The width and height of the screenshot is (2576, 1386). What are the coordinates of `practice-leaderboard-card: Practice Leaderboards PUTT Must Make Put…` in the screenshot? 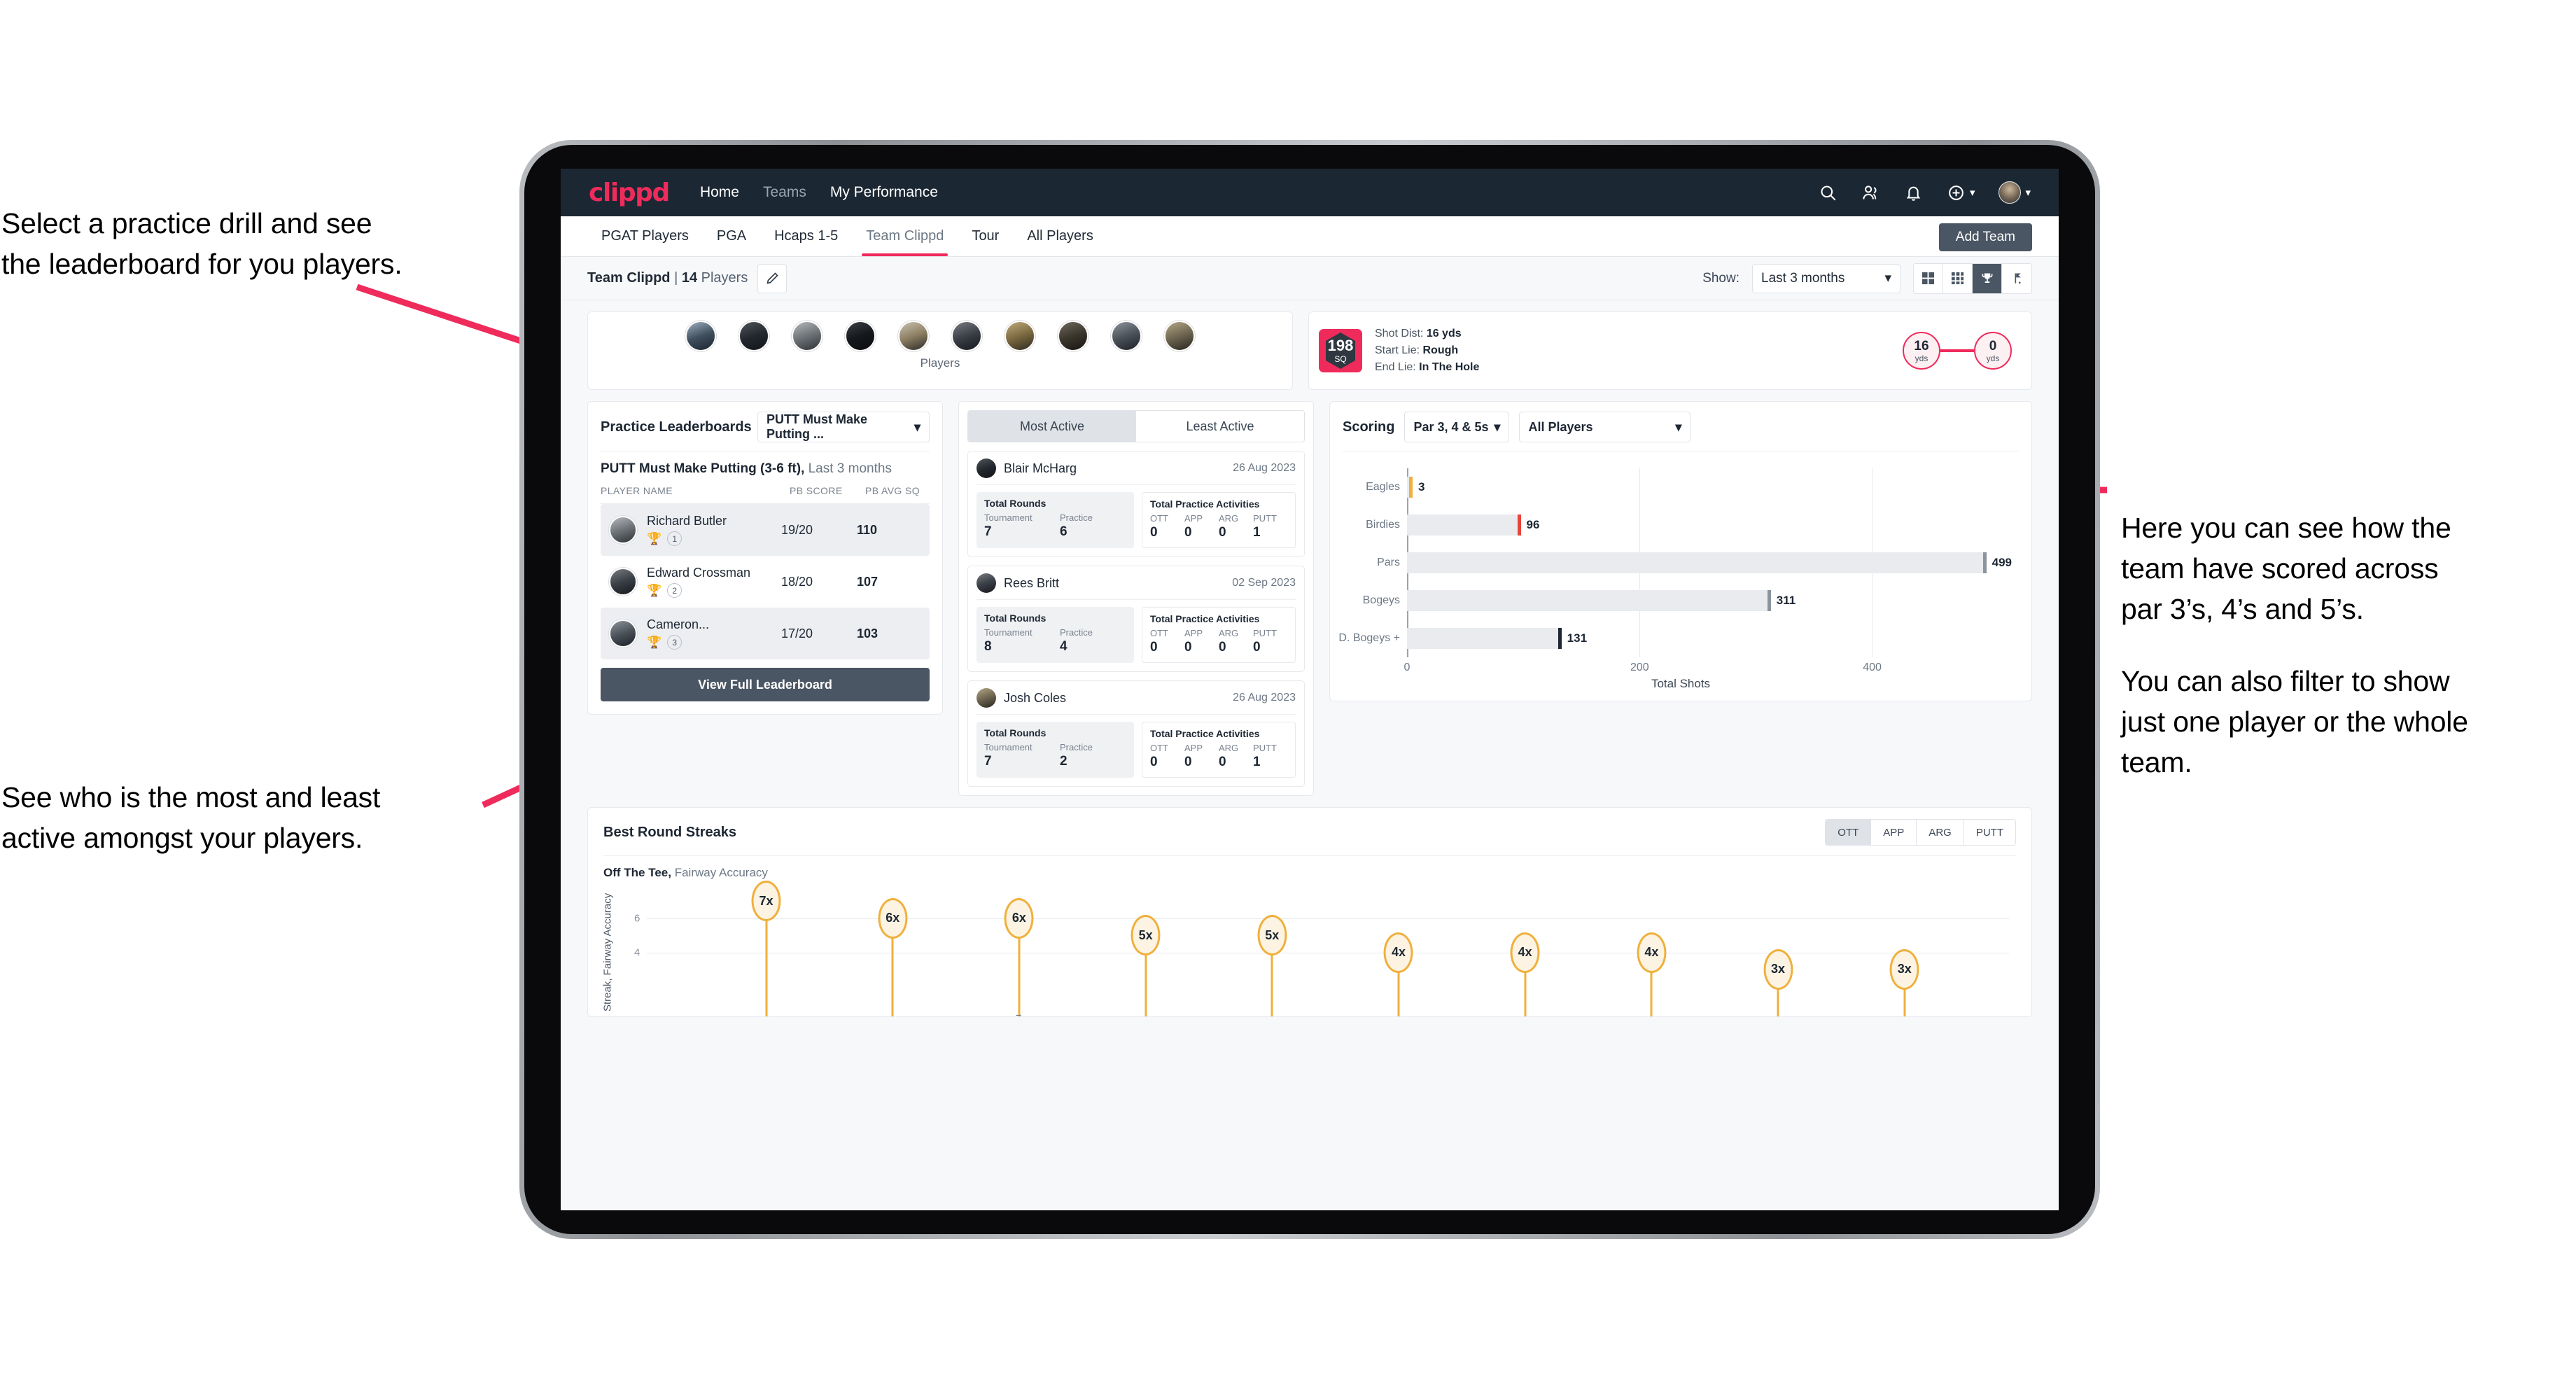 It's located at (765, 558).